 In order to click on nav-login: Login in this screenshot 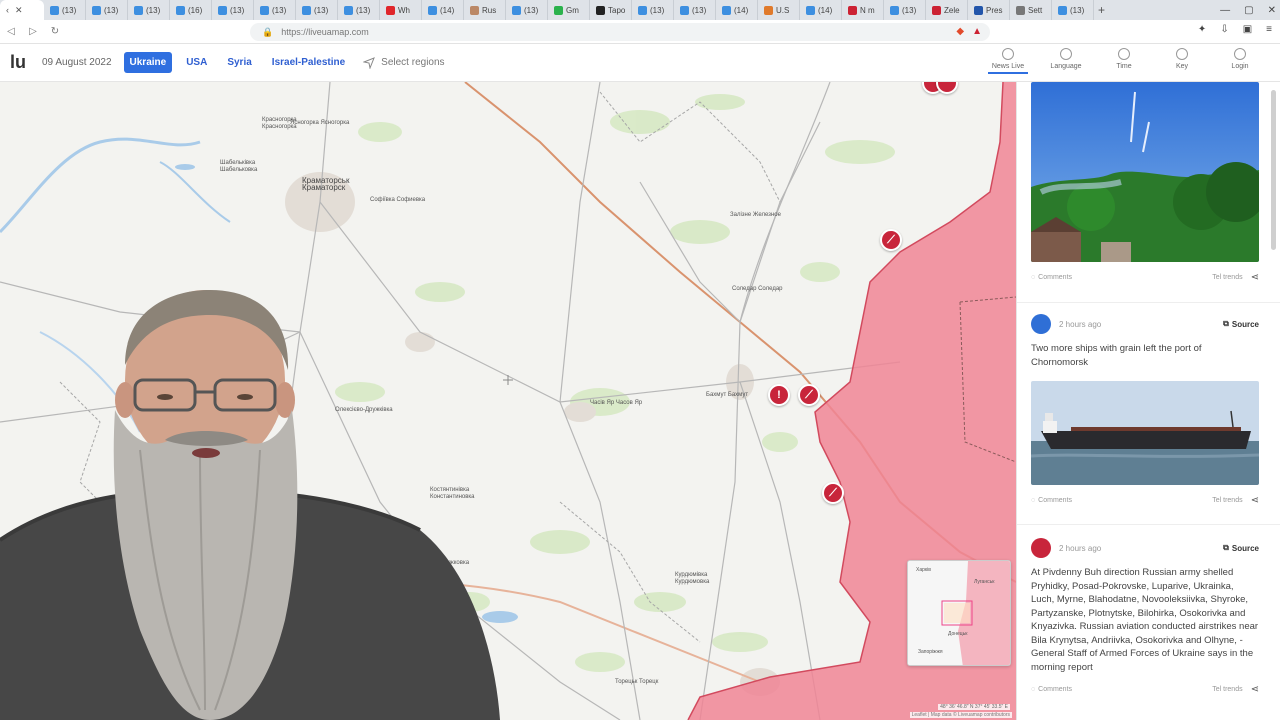, I will do `click(1240, 61)`.